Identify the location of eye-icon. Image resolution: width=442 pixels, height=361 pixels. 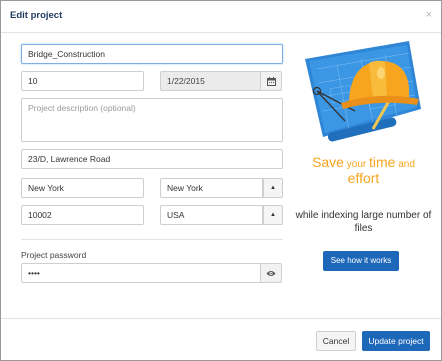
(271, 273).